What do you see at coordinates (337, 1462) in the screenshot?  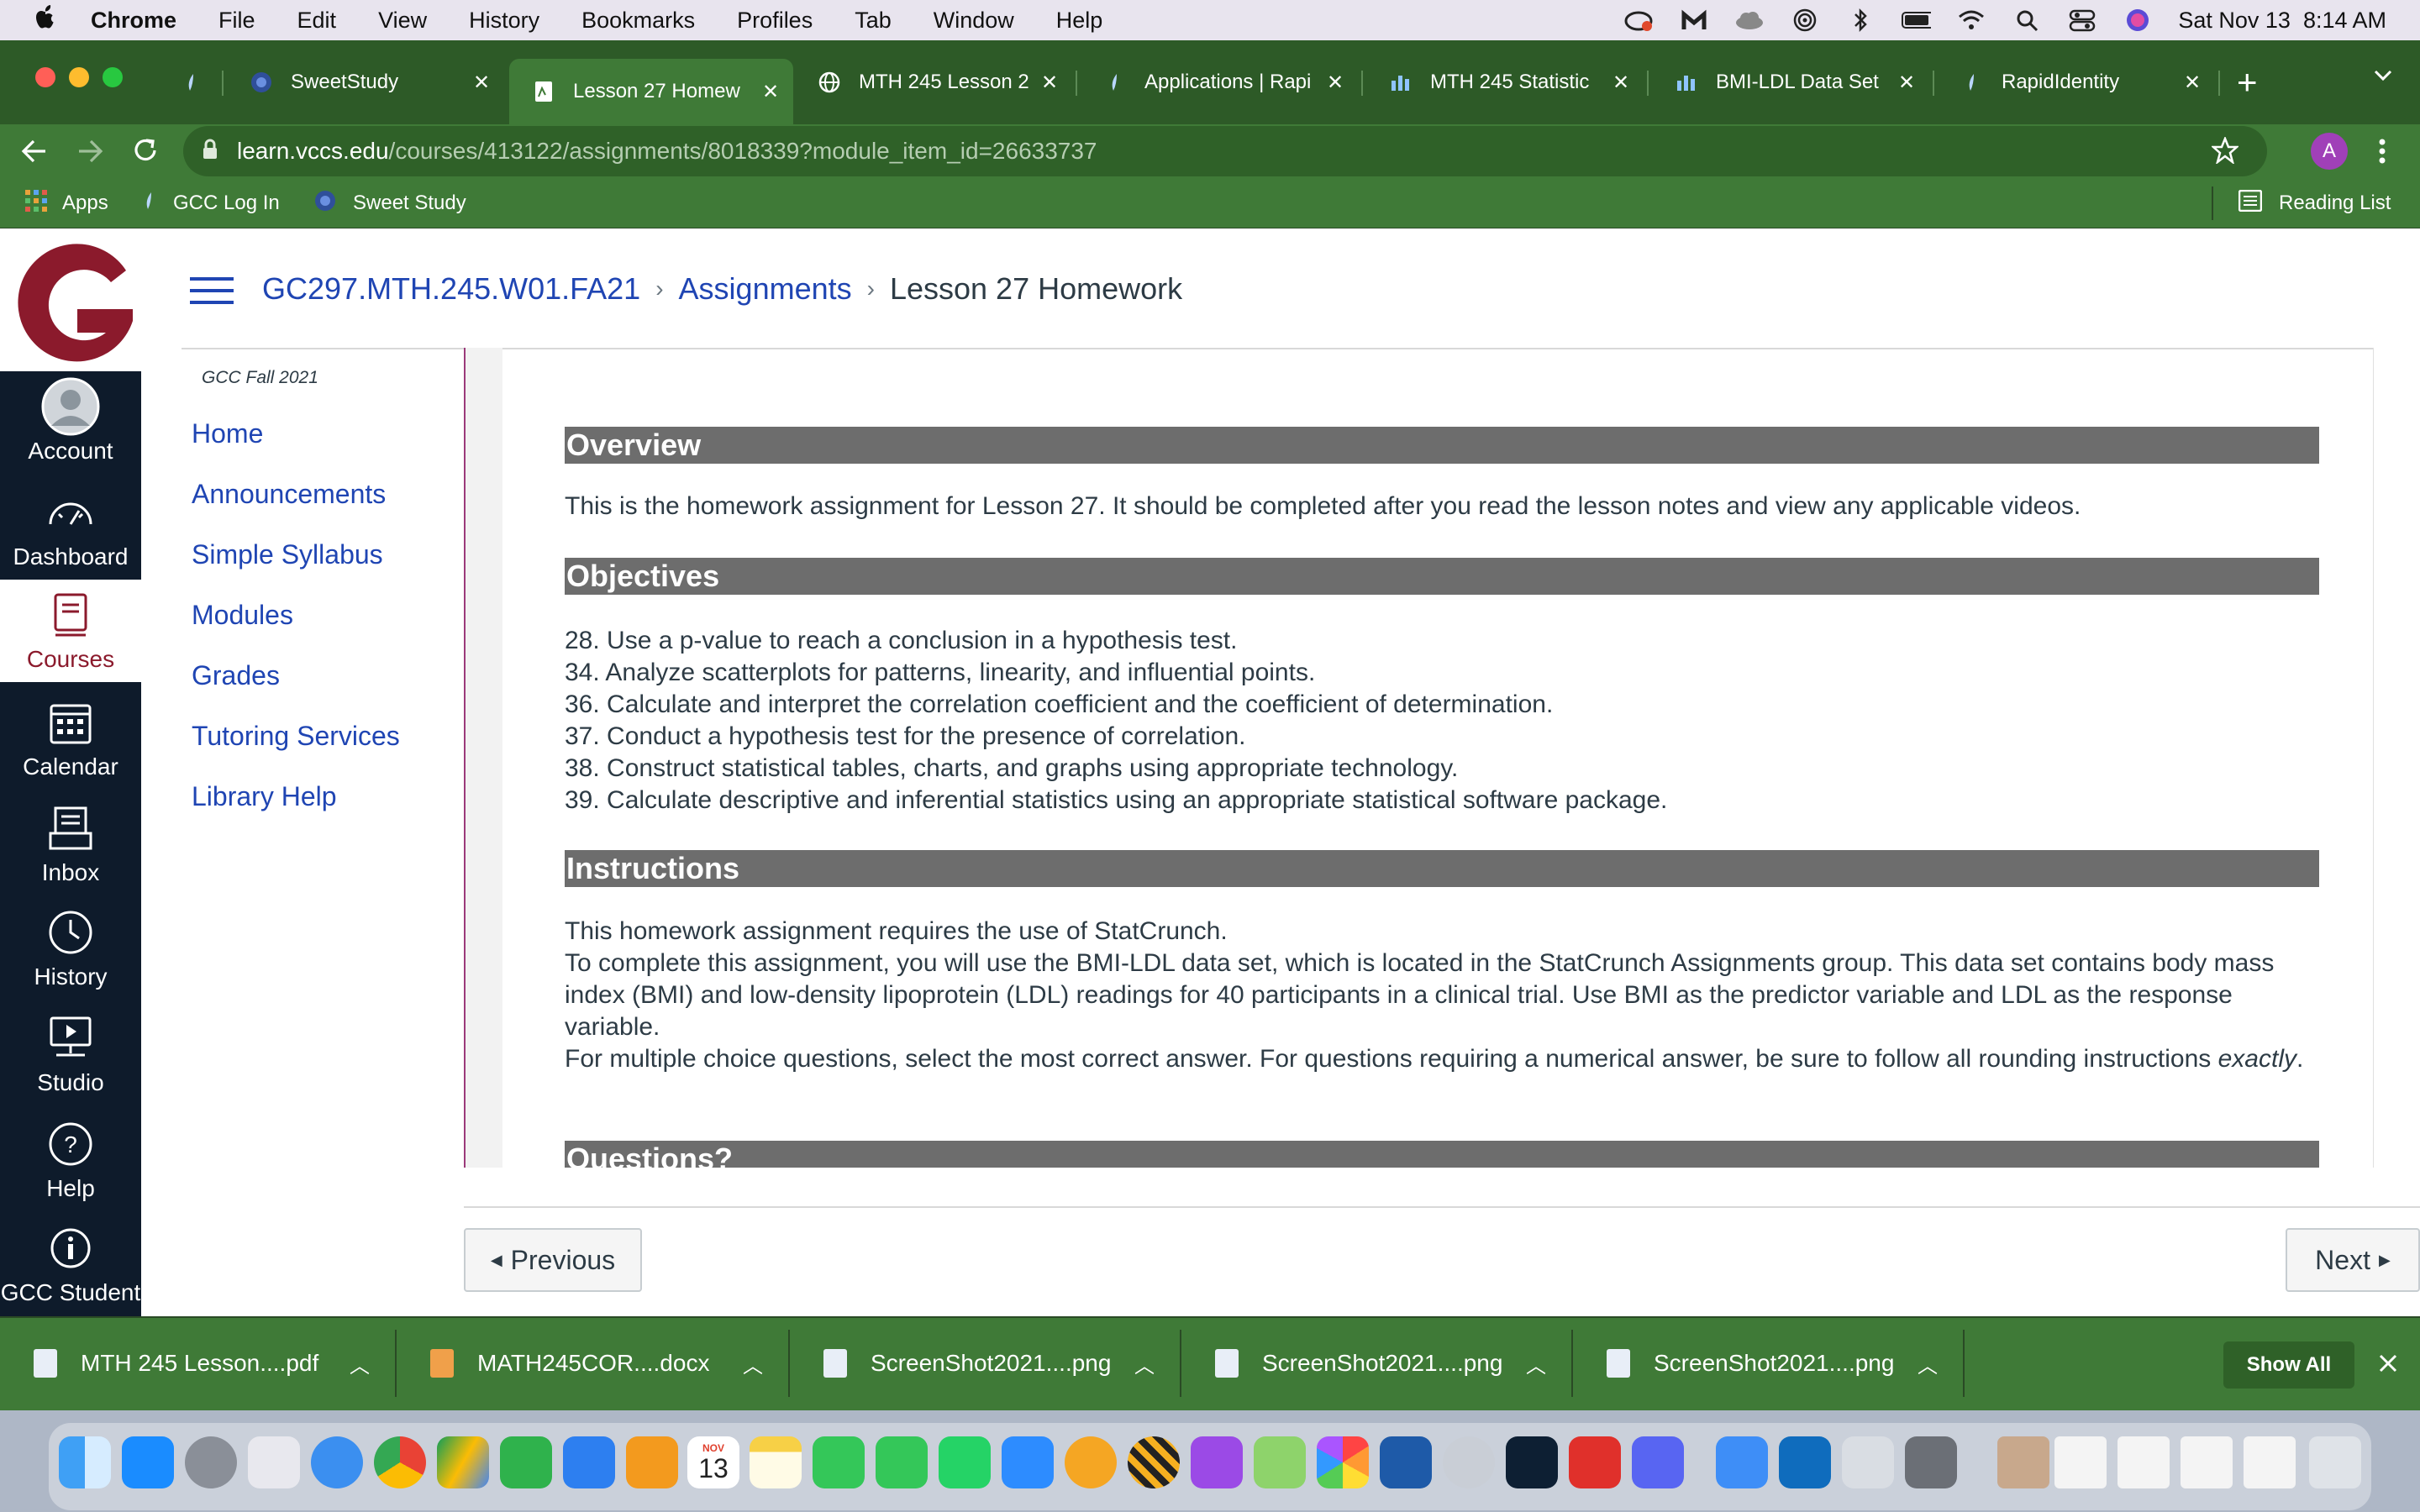 I see `safari-icon` at bounding box center [337, 1462].